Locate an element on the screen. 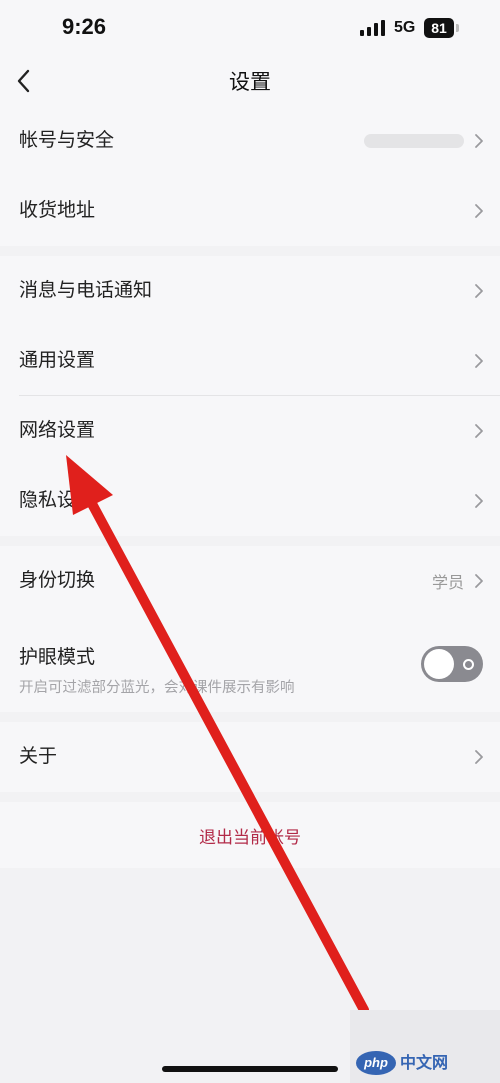 The height and width of the screenshot is (1083, 500). eye-care-toggle is located at coordinates (452, 664).